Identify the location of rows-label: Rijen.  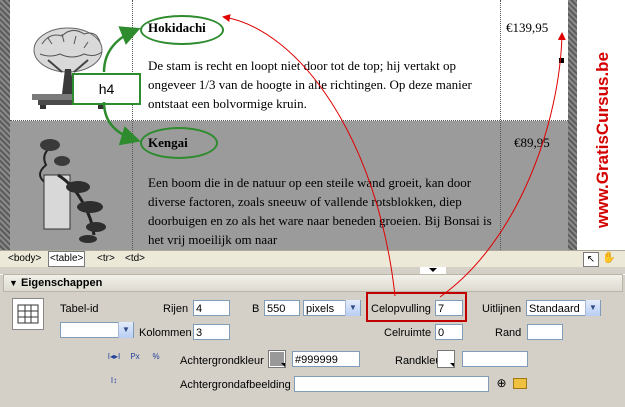
(176, 309).